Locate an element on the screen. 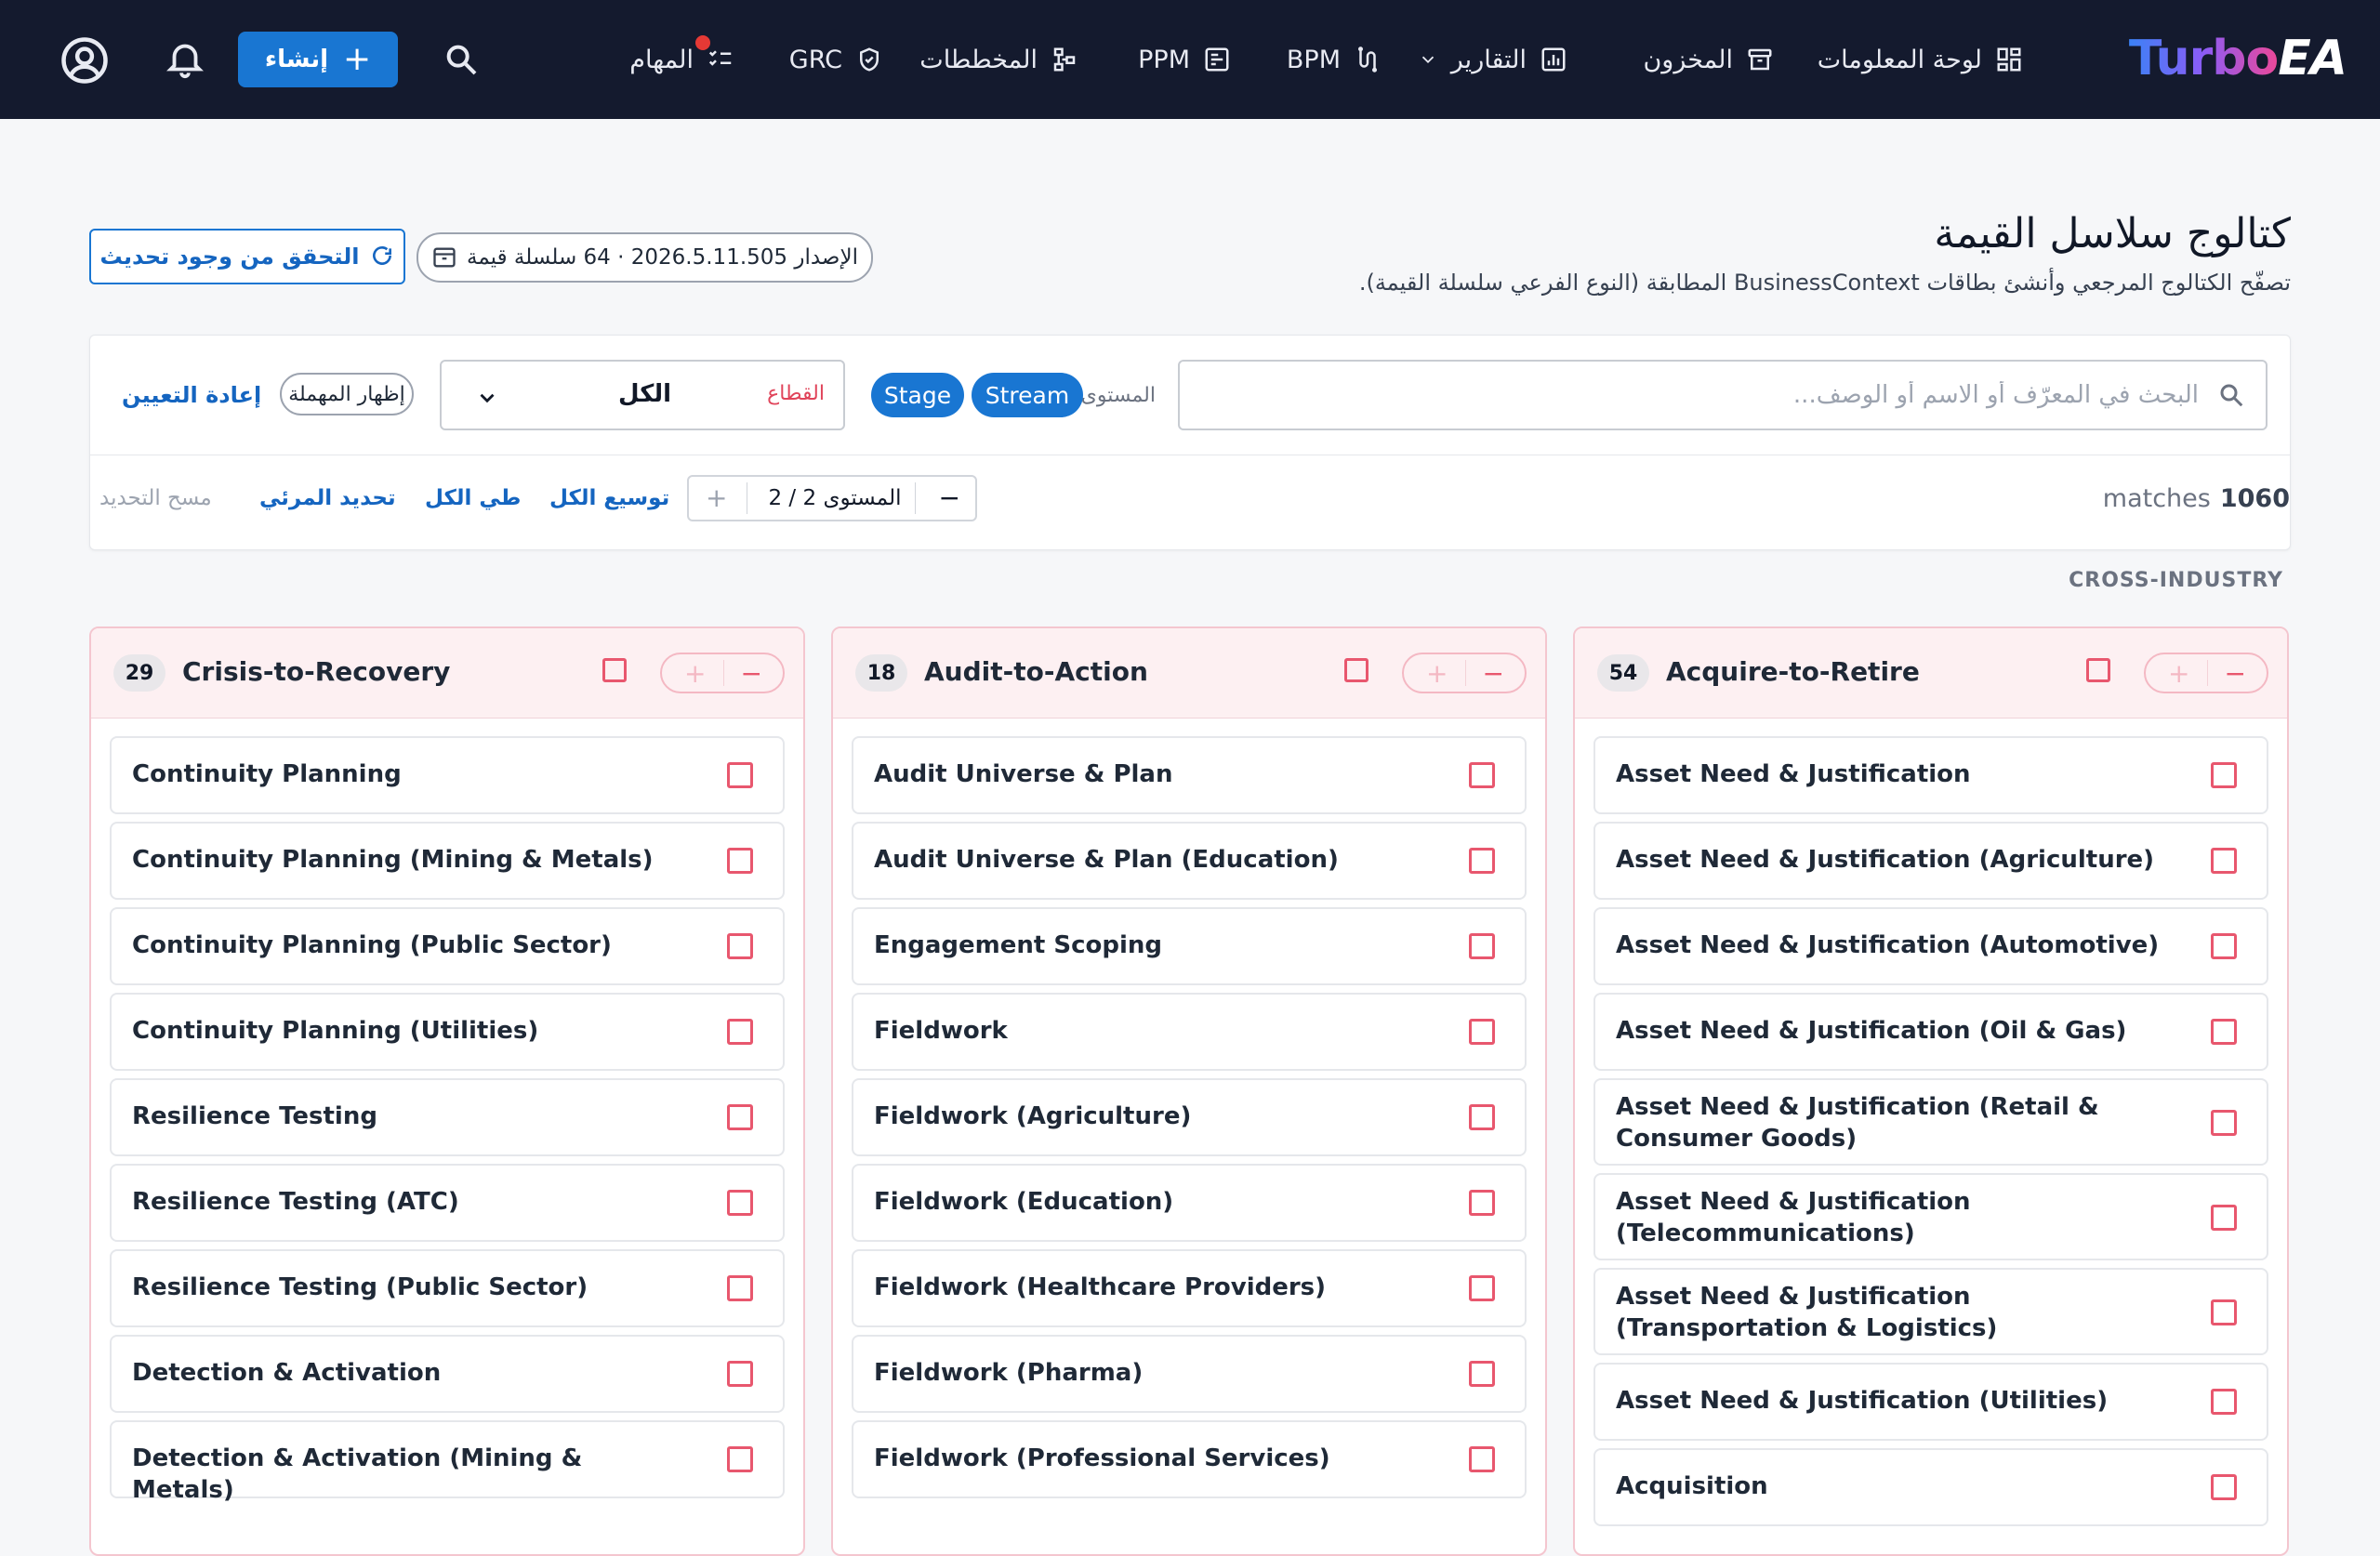 The height and width of the screenshot is (1556, 2380). stage-card: Continuity Planning (Mining & Metals) is located at coordinates (447, 861).